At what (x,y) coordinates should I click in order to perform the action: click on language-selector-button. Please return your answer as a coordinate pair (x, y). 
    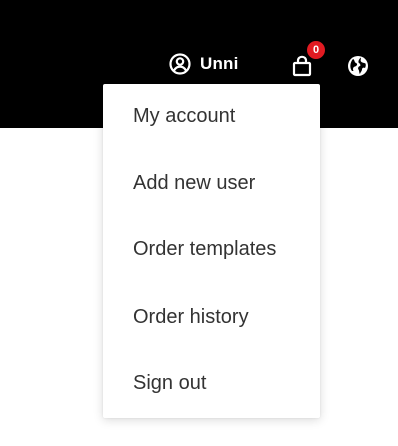
    Looking at the image, I should click on (358, 66).